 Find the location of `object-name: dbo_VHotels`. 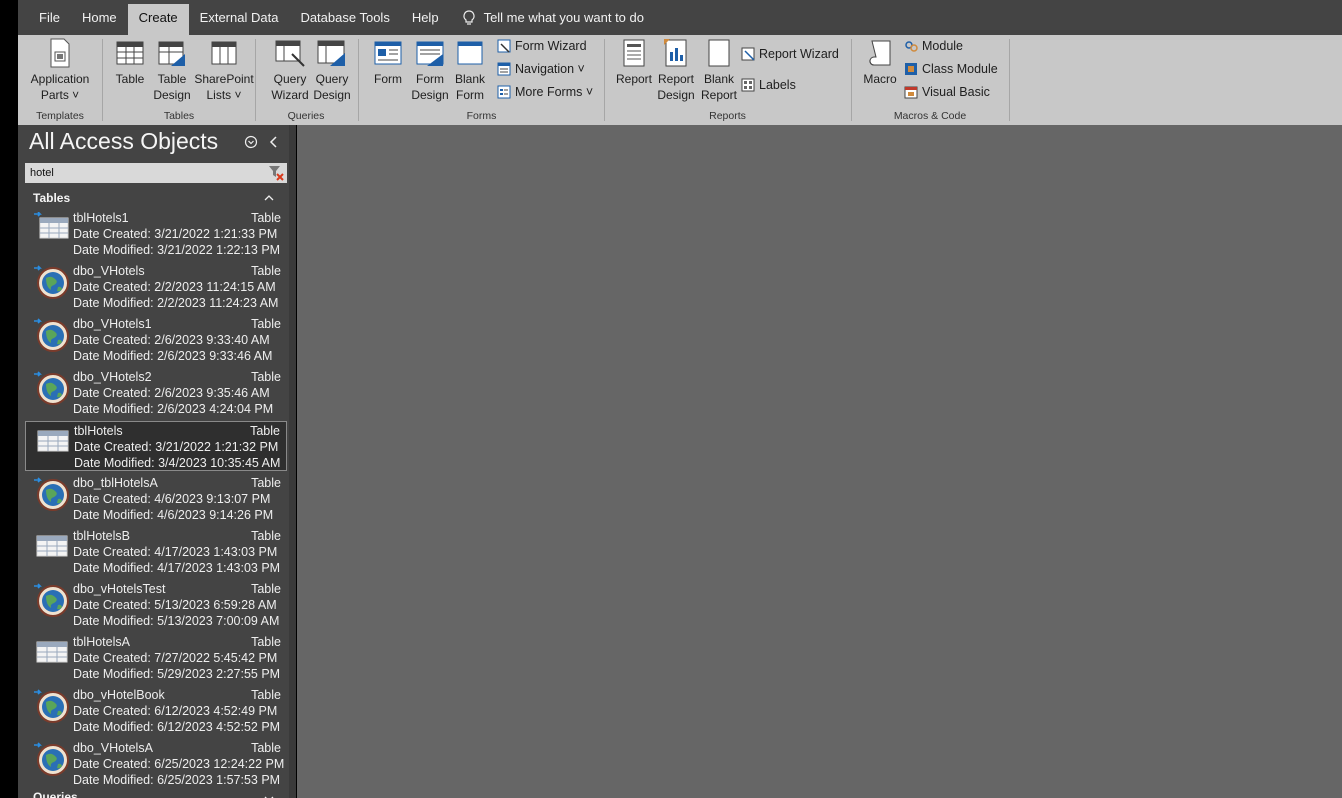

object-name: dbo_VHotels is located at coordinates (109, 271).